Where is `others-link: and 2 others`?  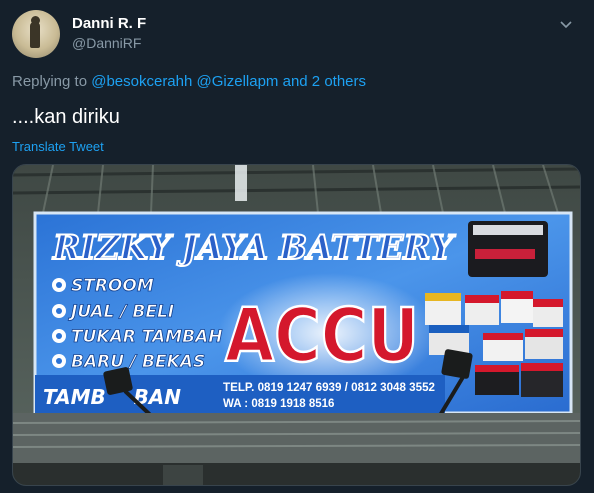 others-link: and 2 others is located at coordinates (324, 81).